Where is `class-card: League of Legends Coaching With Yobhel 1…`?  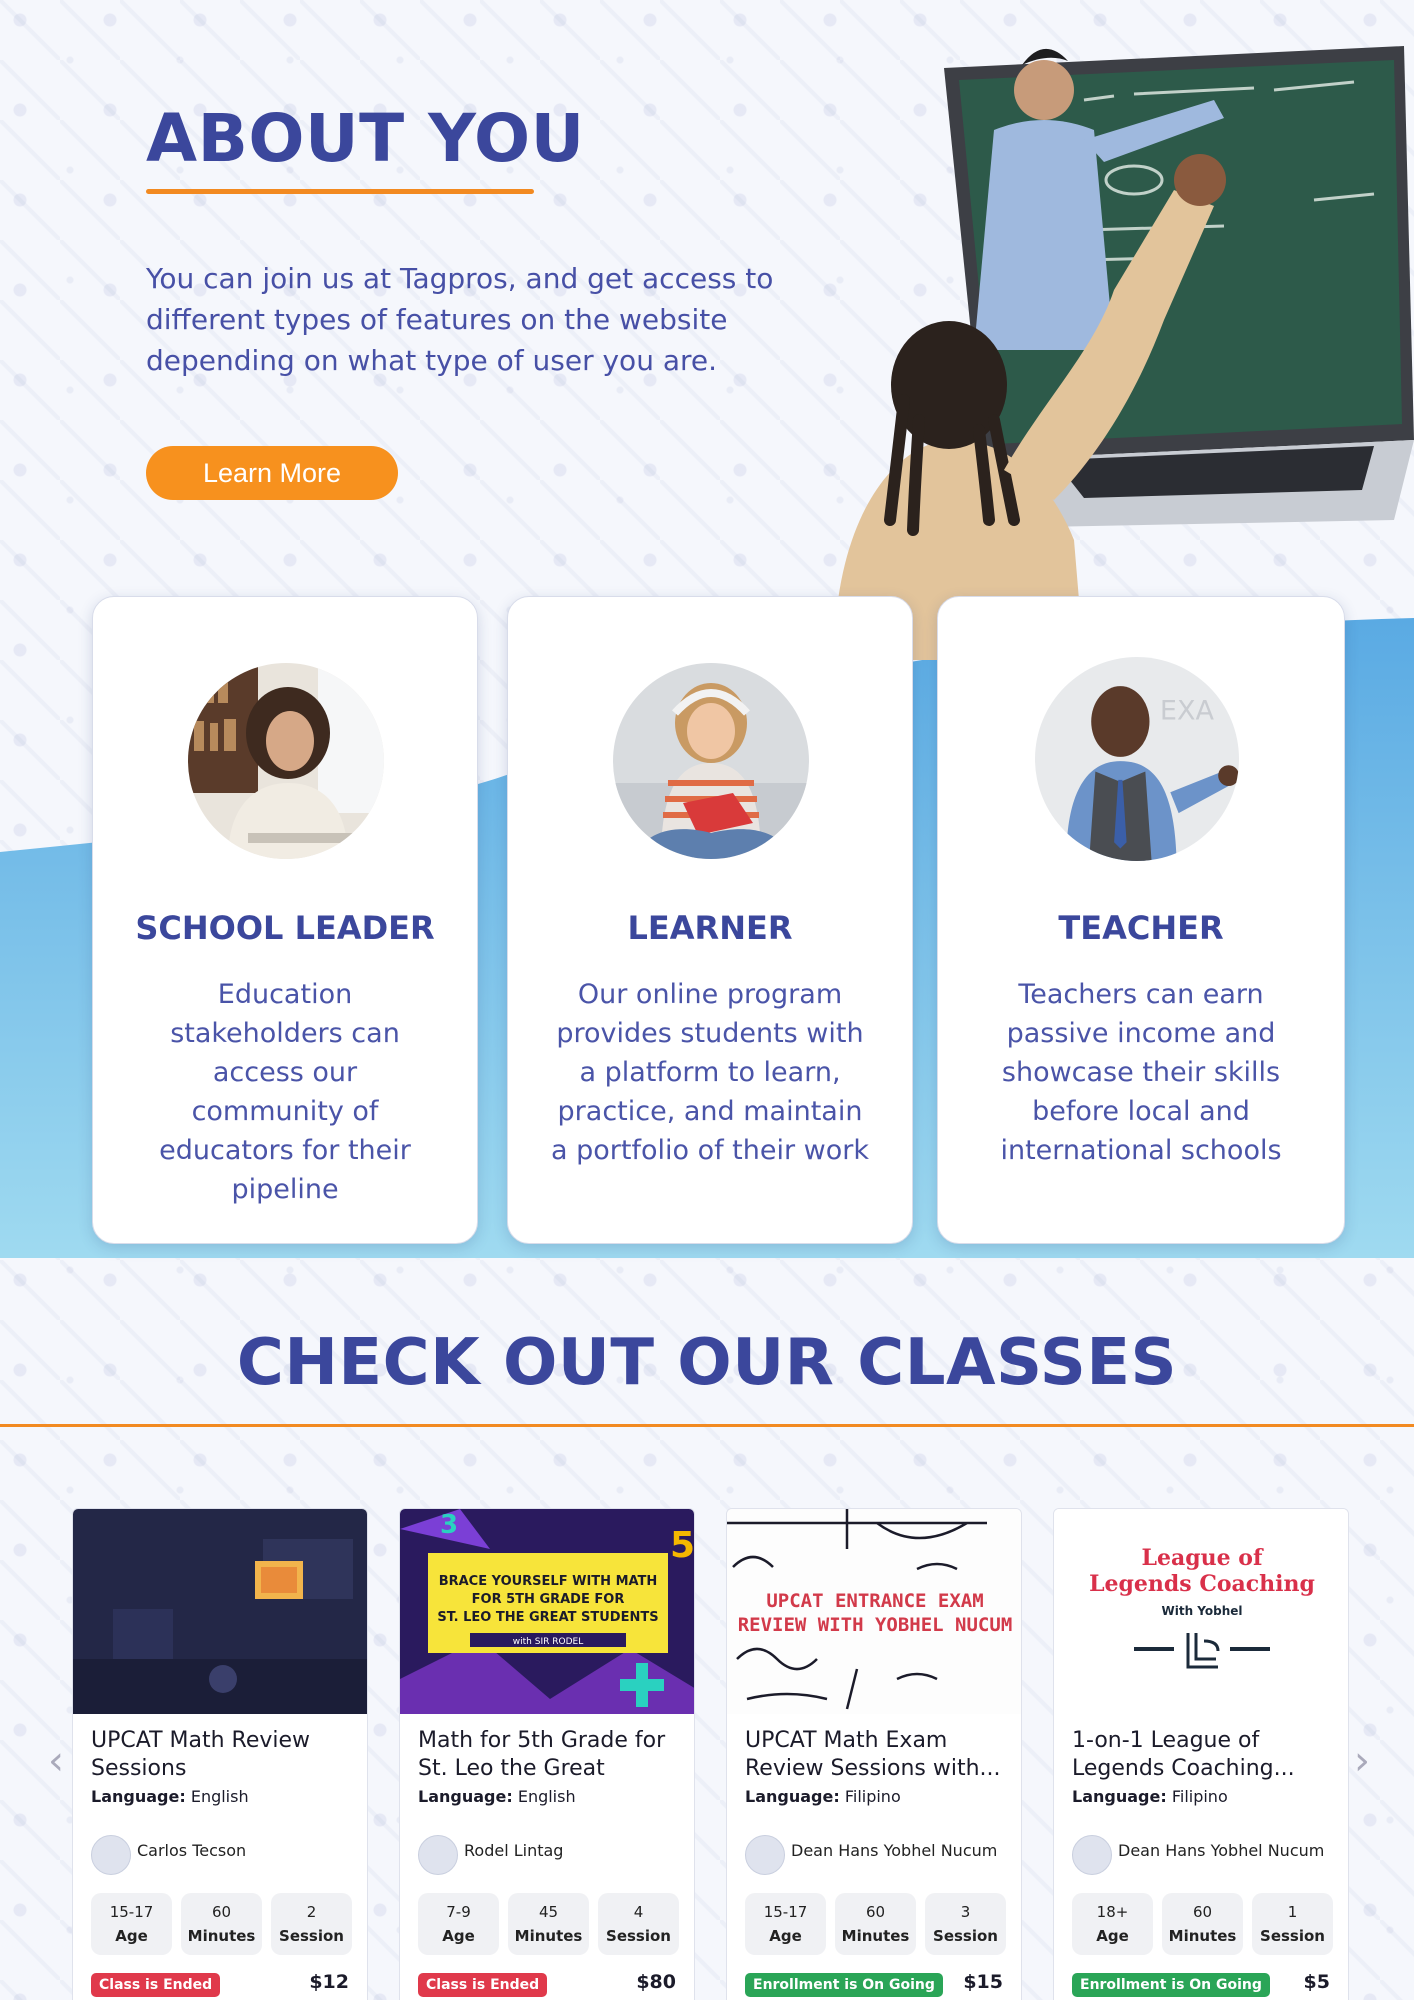 class-card: League of Legends Coaching With Yobhel 1… is located at coordinates (1201, 1754).